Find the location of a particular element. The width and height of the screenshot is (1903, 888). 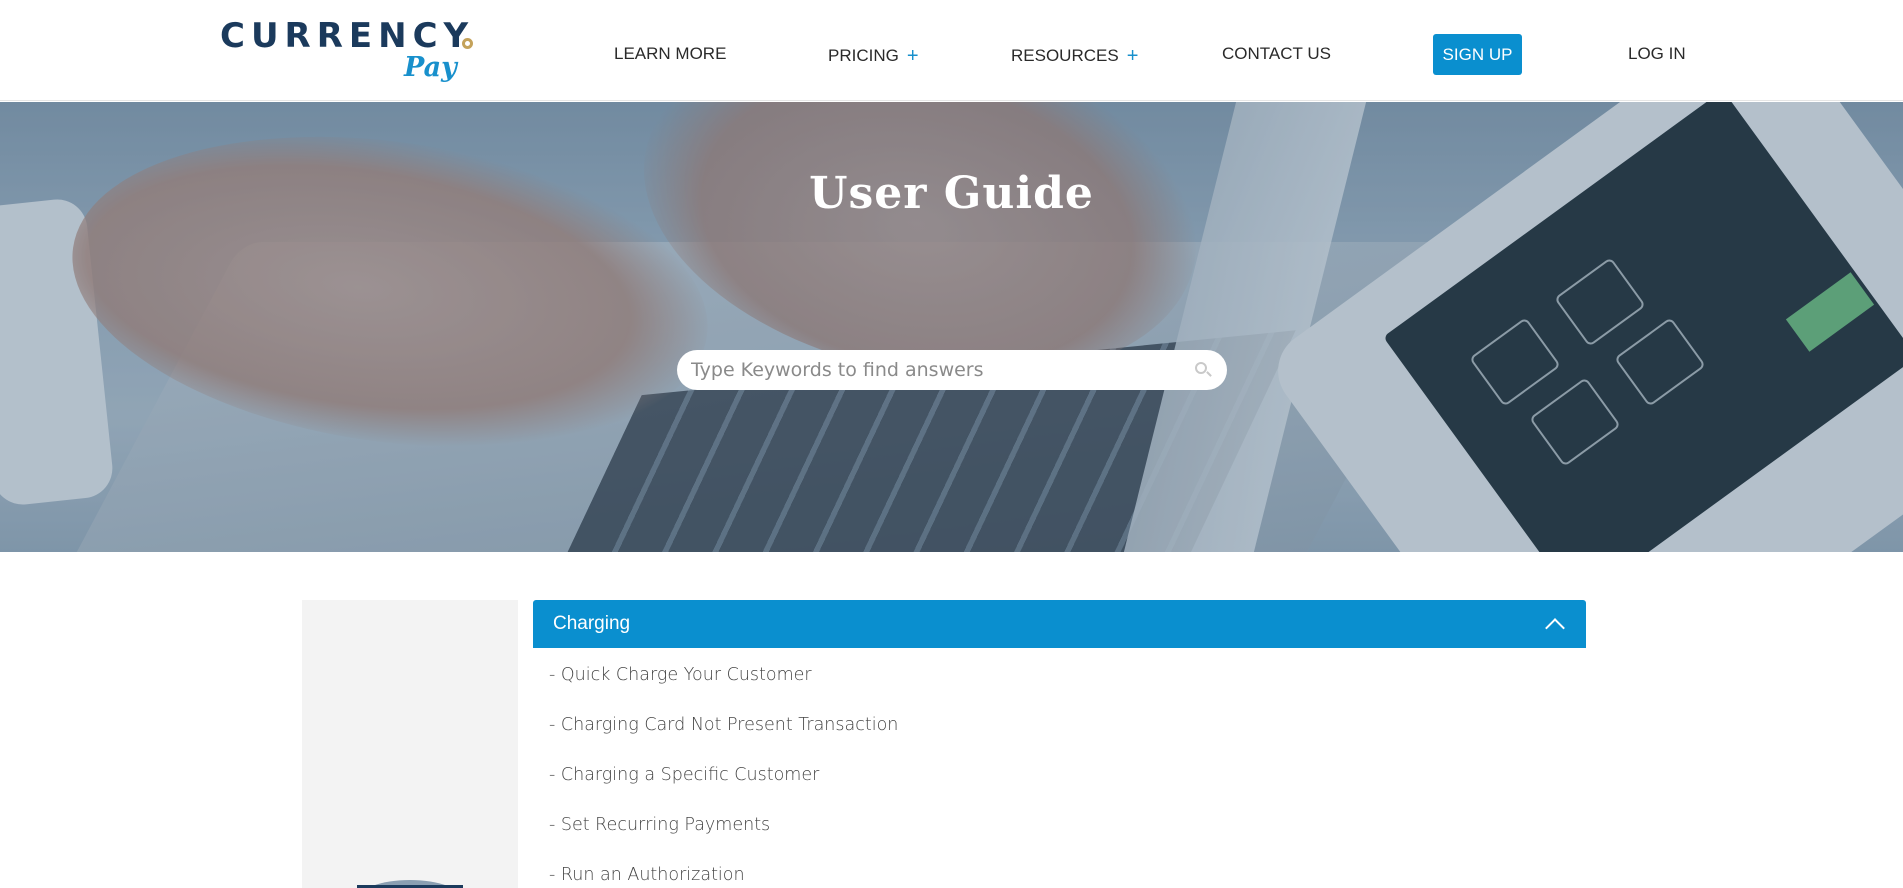

list-item: - Quick Charge Your Customer is located at coordinates (723, 675).